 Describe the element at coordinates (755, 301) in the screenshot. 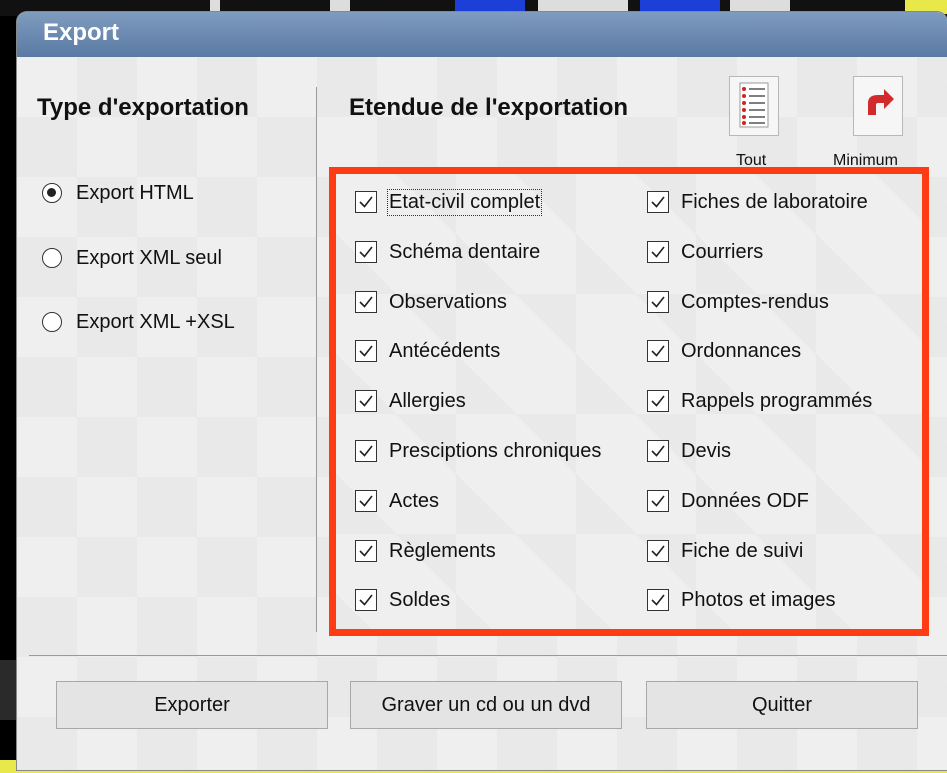

I see `checkbox-label: Comptes-rendus` at that location.